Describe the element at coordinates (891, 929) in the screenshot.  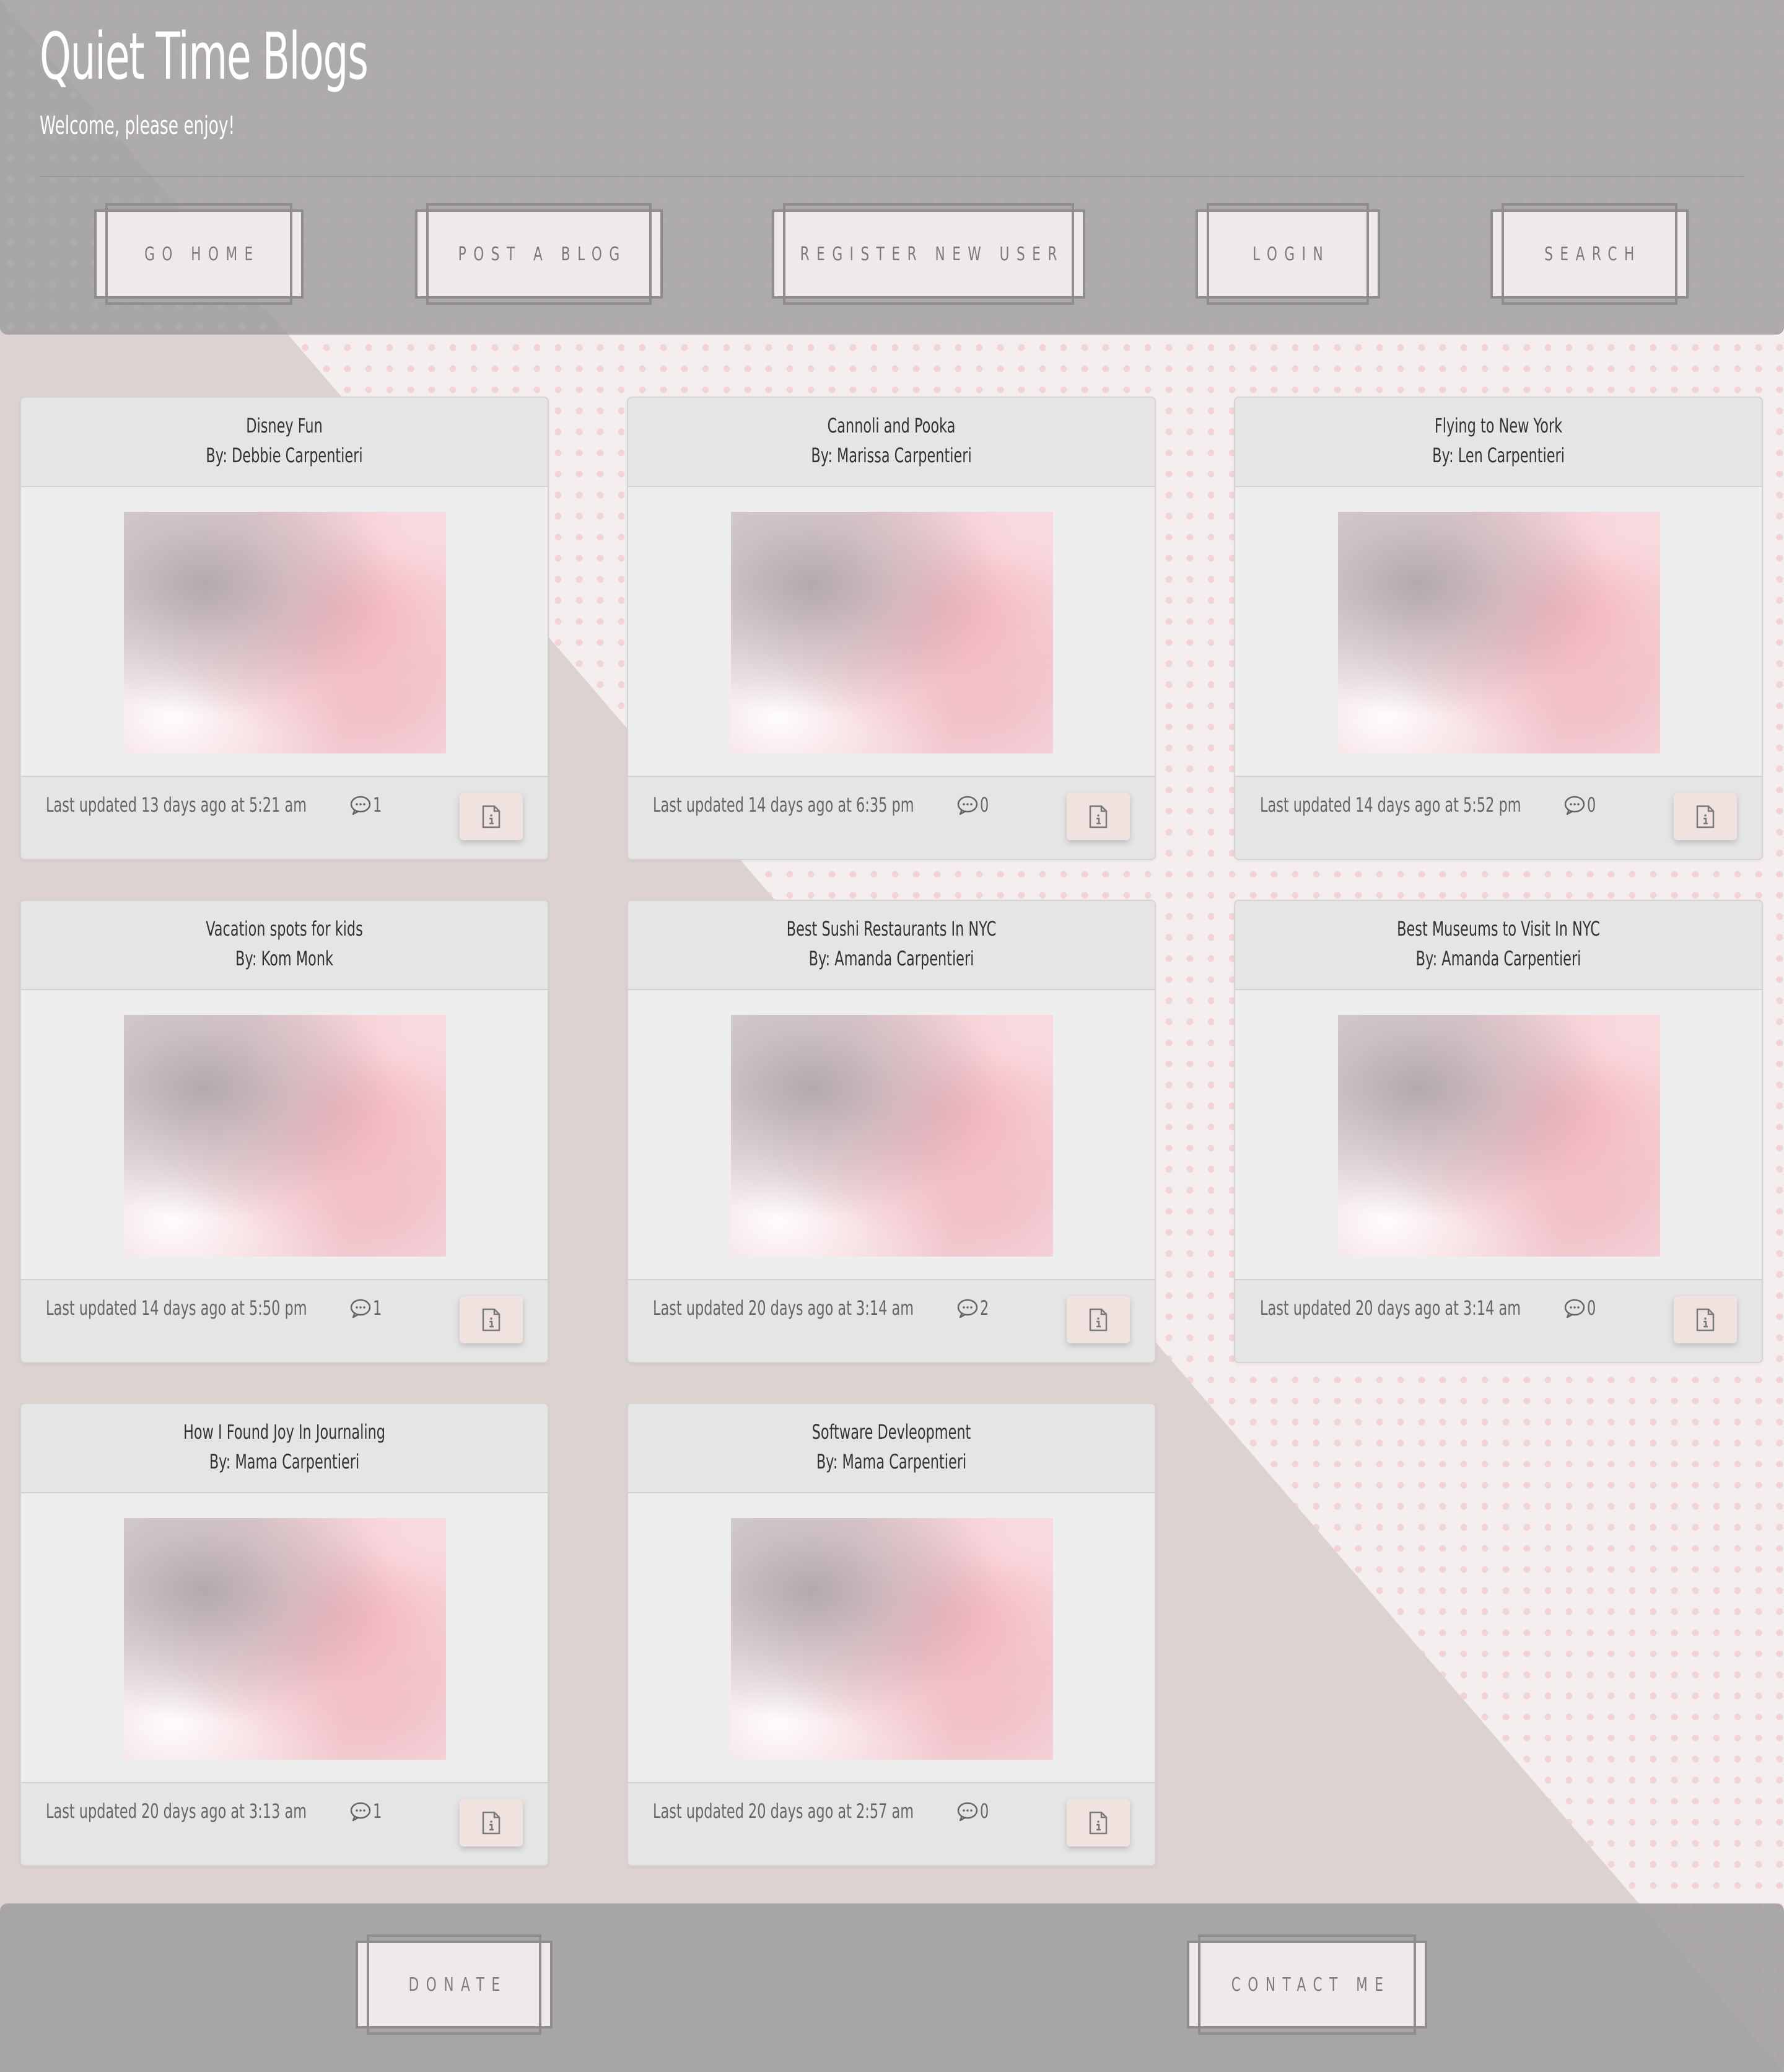
I see `post-title: Best Sushi Restaurants In NYC` at that location.